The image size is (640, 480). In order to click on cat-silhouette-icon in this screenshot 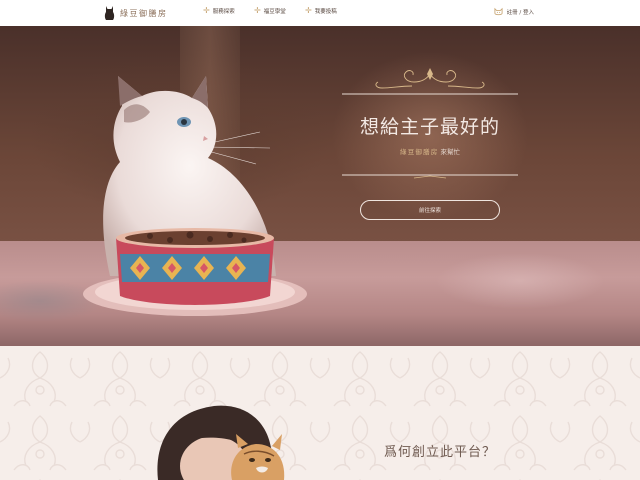, I will do `click(109, 13)`.